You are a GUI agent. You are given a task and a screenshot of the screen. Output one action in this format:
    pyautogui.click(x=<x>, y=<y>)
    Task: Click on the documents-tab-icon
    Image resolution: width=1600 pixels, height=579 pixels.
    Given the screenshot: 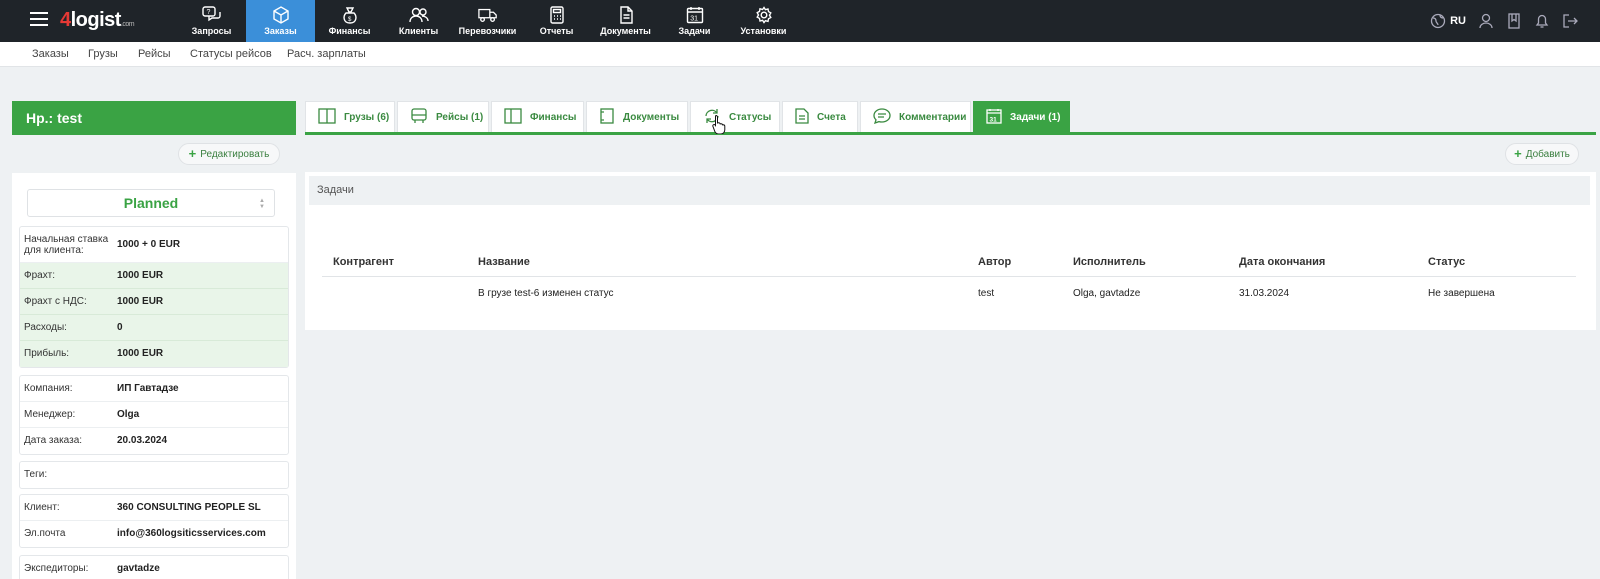 What is the action you would take?
    pyautogui.click(x=607, y=117)
    